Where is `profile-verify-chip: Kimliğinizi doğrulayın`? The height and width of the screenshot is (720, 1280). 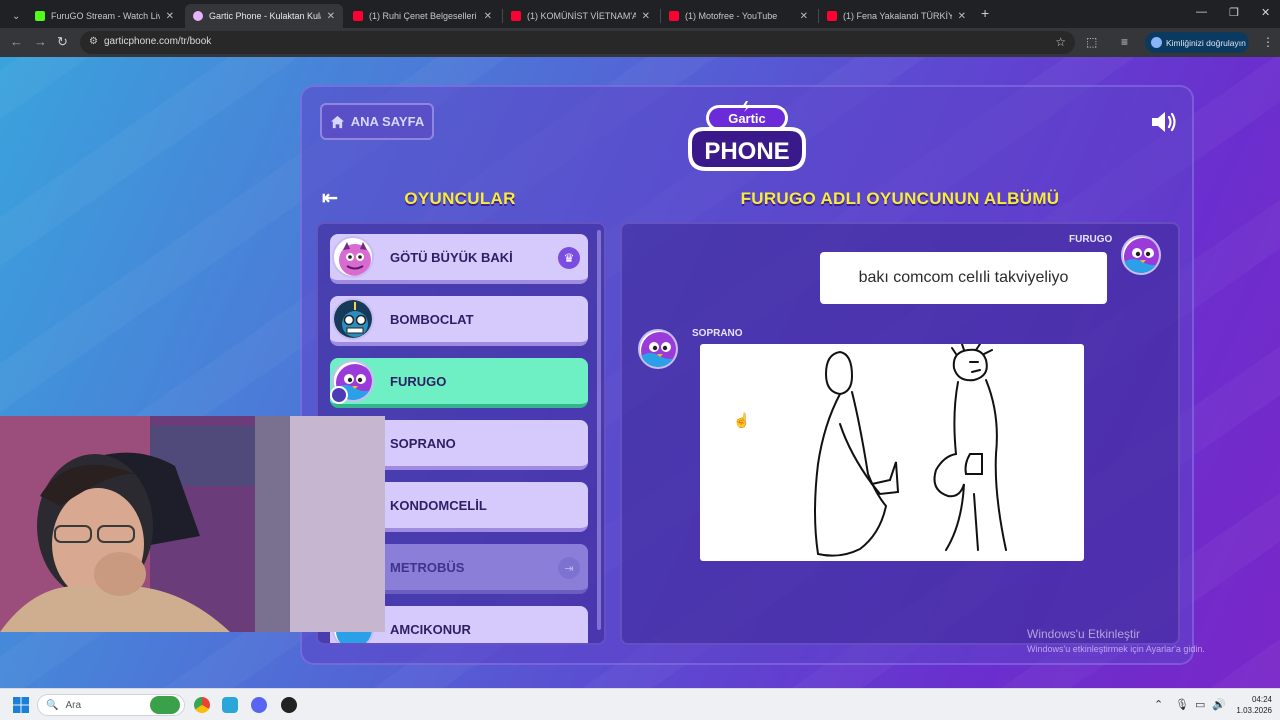 profile-verify-chip: Kimliğinizi doğrulayın is located at coordinates (1197, 42).